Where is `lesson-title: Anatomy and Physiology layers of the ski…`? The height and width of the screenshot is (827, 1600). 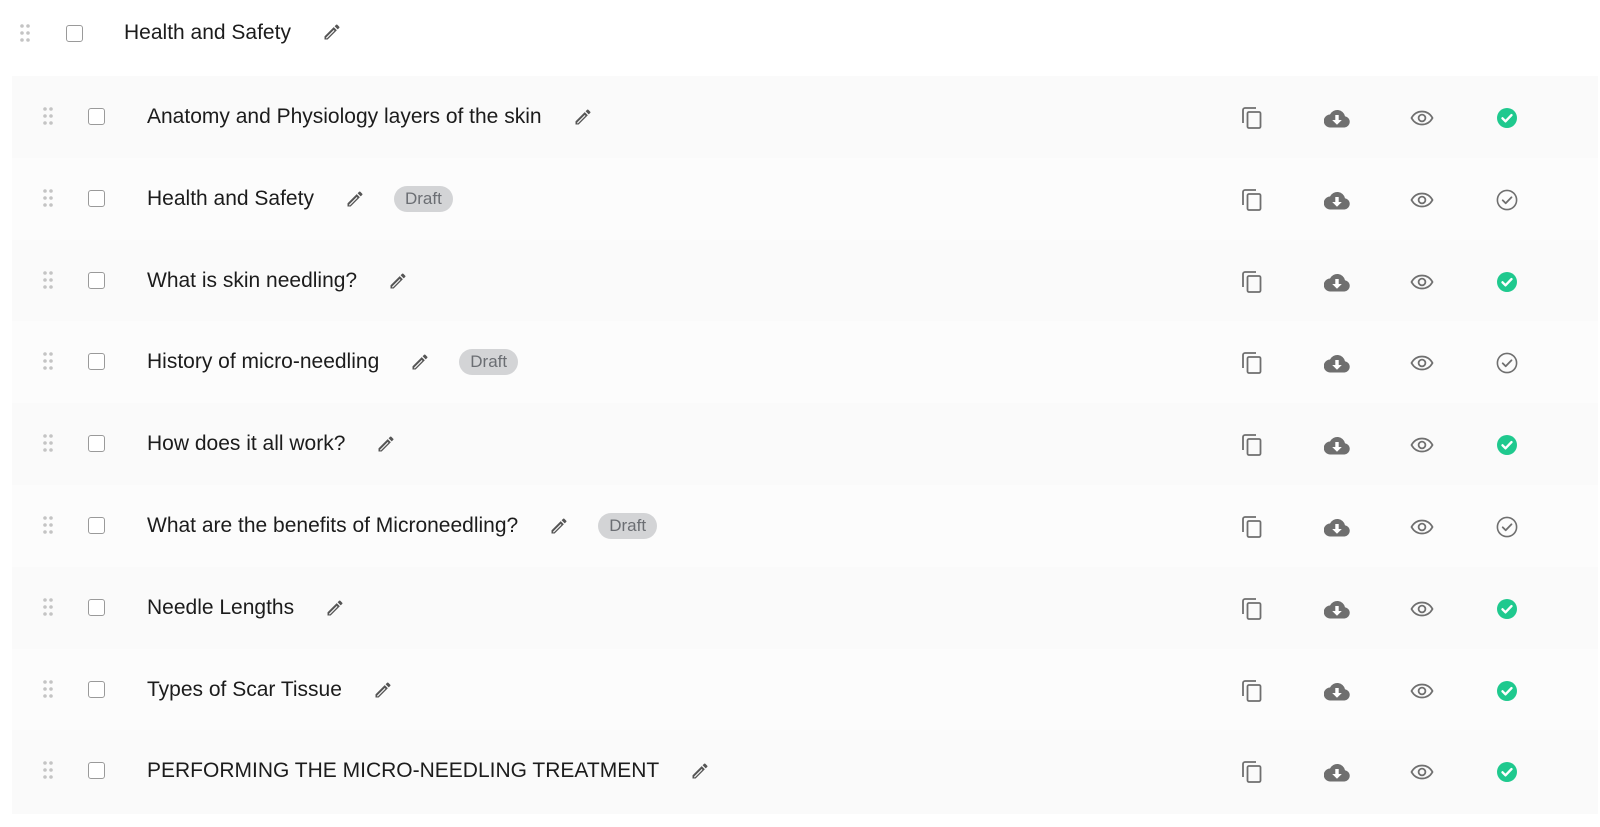 lesson-title: Anatomy and Physiology layers of the ski… is located at coordinates (344, 116).